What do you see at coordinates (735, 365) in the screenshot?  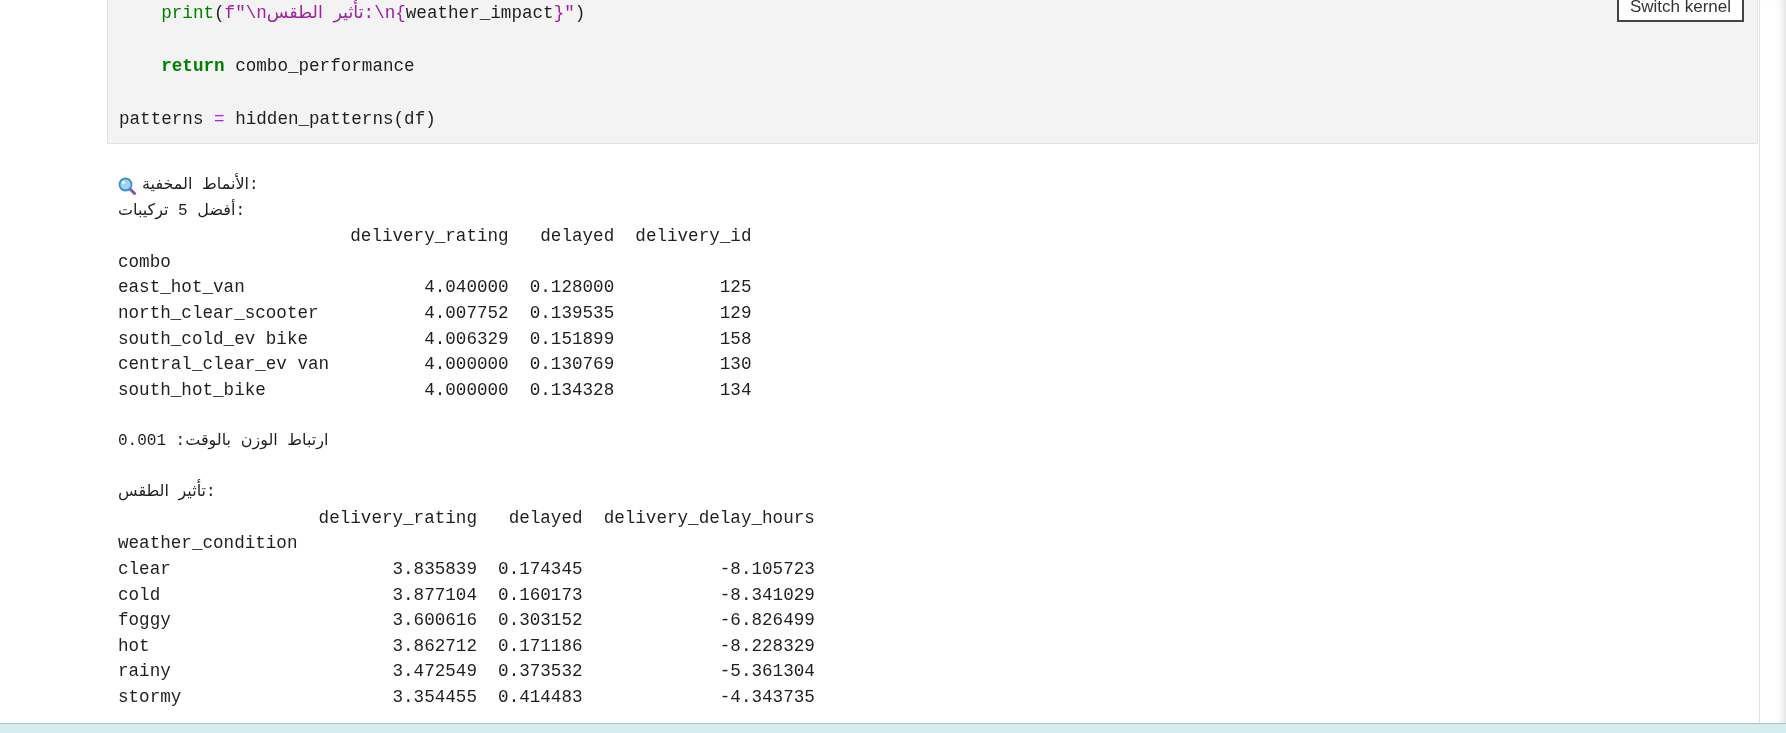 I see `table-cell-text: 130` at bounding box center [735, 365].